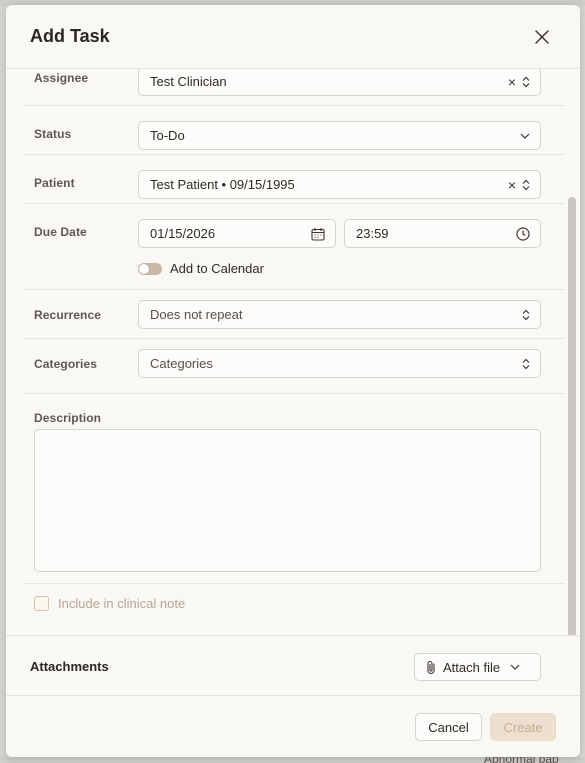 This screenshot has height=763, width=585. What do you see at coordinates (523, 727) in the screenshot?
I see `create-button: Create` at bounding box center [523, 727].